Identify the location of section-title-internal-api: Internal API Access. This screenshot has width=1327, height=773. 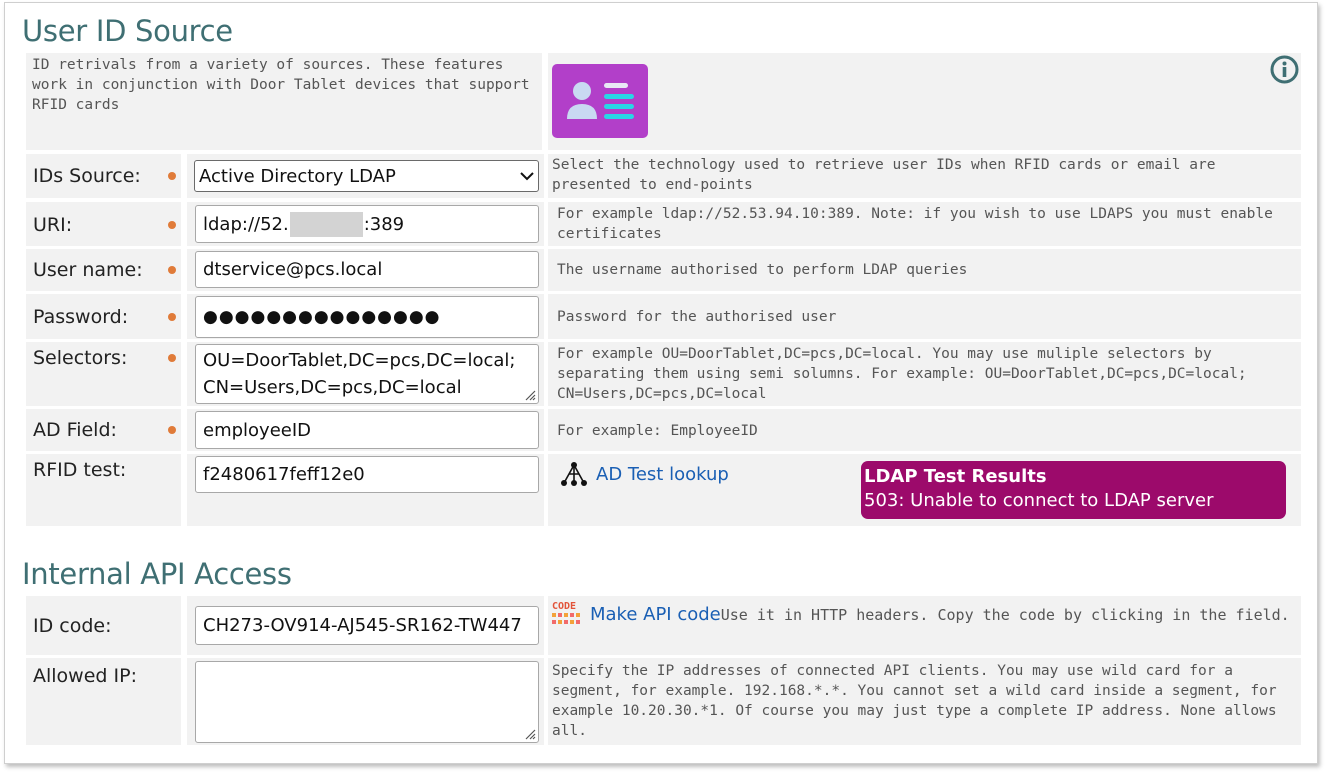
(157, 574).